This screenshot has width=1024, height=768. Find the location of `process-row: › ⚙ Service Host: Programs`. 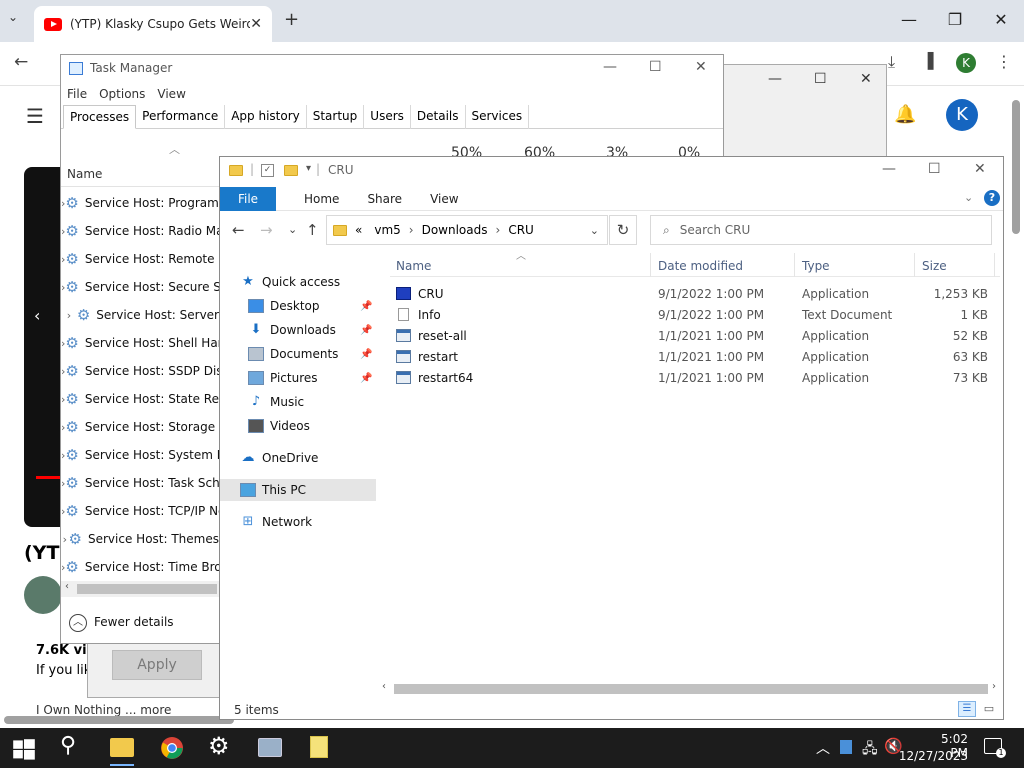

process-row: › ⚙ Service Host: Programs is located at coordinates (140, 203).